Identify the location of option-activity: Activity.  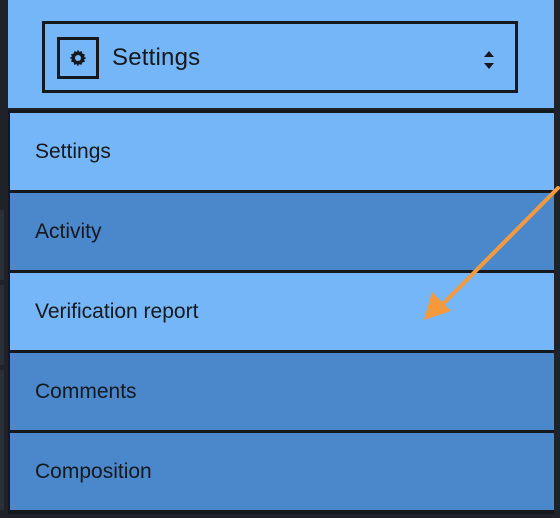
(282, 231).